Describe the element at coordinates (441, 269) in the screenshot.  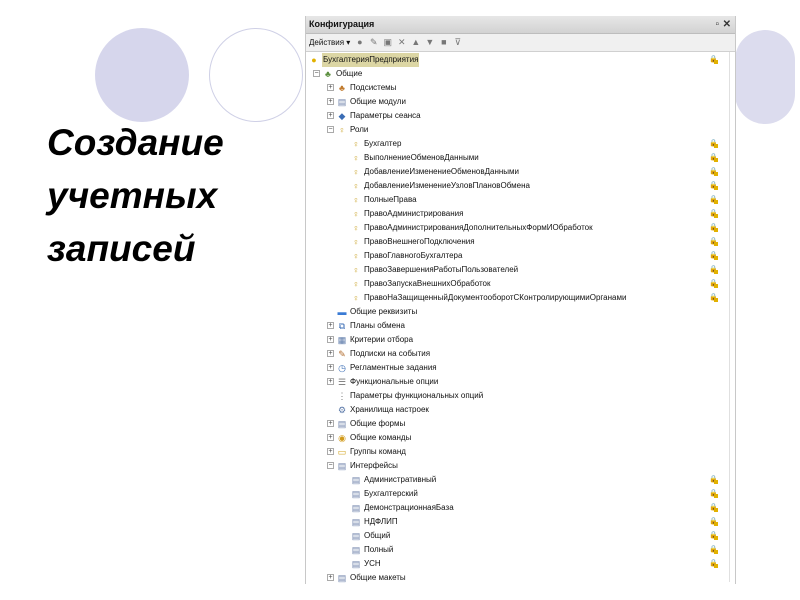
I see `tree-item-label: ПравоЗавершенияРаботыПользователей` at that location.